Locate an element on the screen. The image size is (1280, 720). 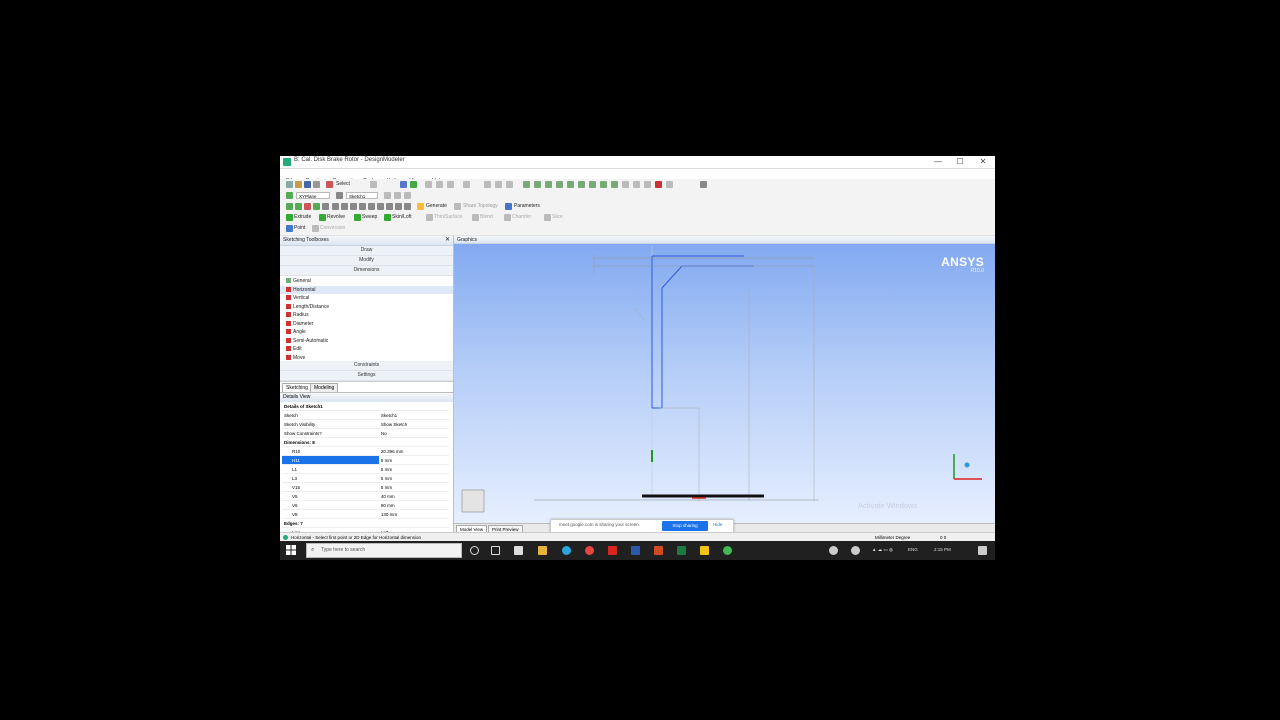
display-vertex-icon is located at coordinates (669, 184).